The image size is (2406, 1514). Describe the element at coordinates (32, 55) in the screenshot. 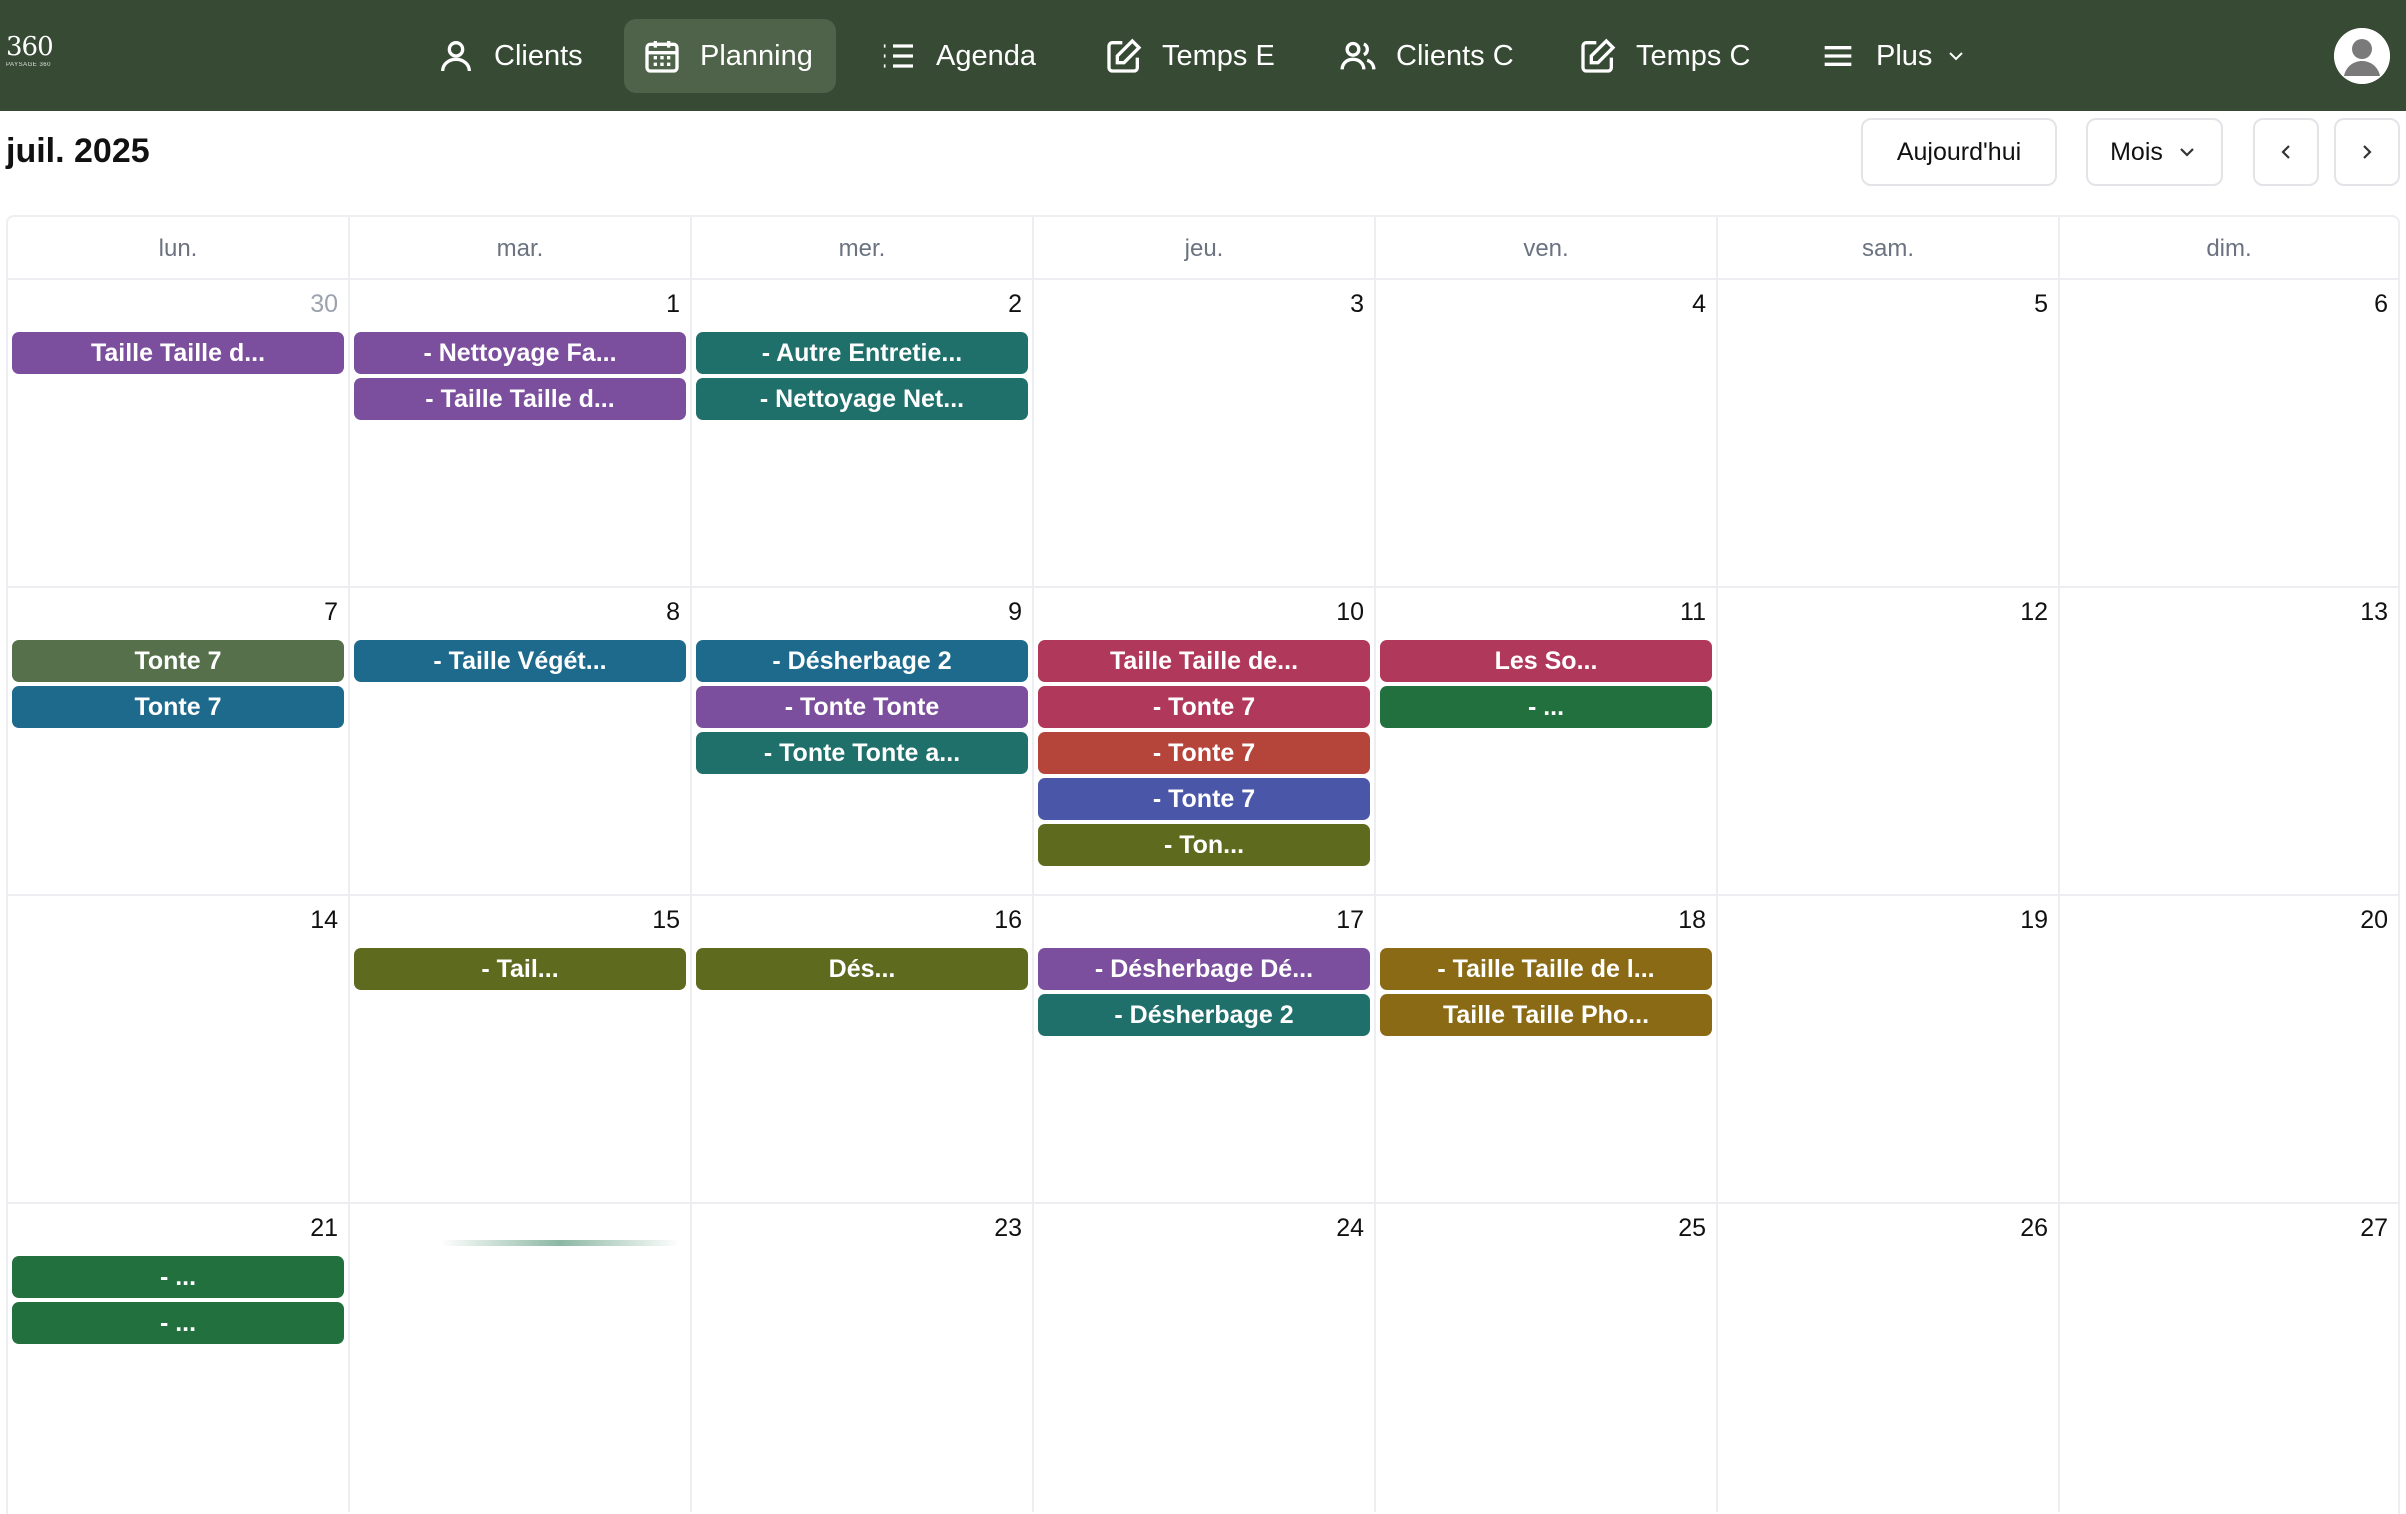

I see `app-logo: 360 PAYSAGE 360` at that location.